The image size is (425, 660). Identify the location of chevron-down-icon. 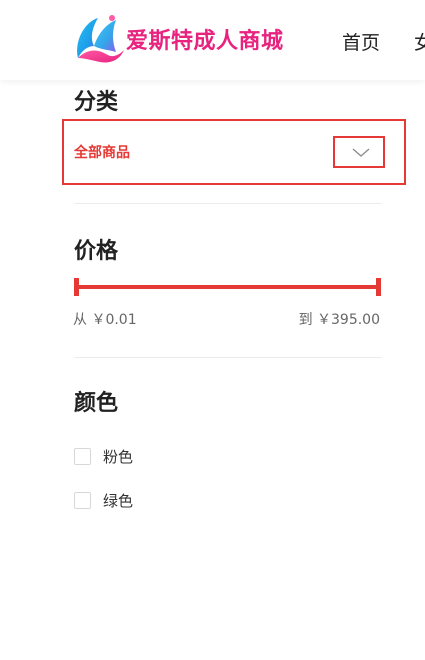
(361, 152).